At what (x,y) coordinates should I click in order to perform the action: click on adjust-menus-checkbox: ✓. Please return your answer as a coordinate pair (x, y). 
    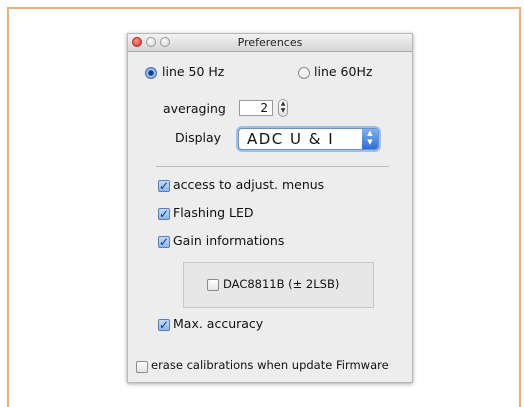
    Looking at the image, I should click on (164, 186).